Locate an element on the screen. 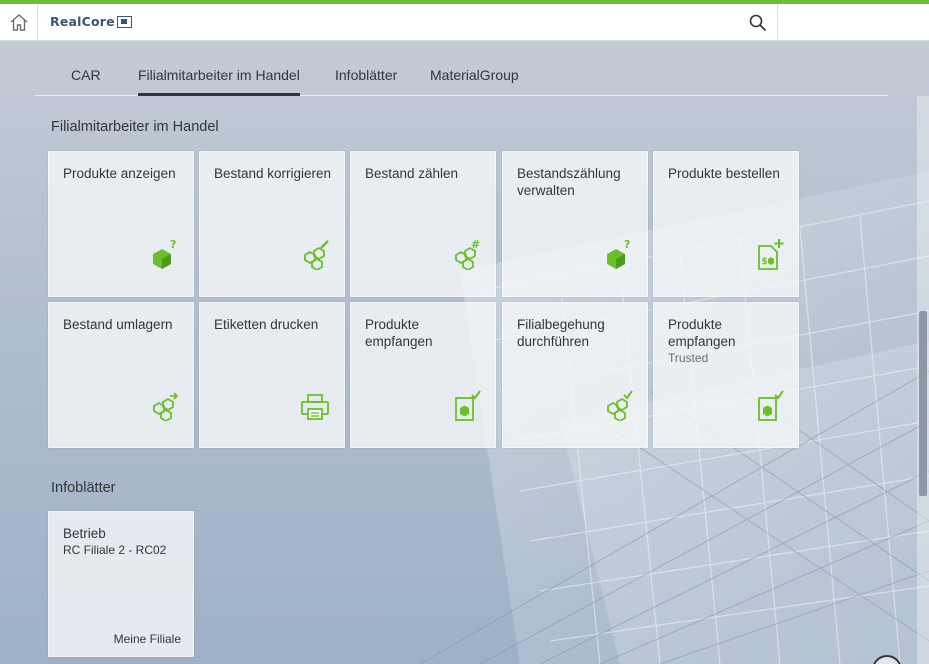 The width and height of the screenshot is (929, 664). tile-bestand-korrigieren: Bestand korrigieren is located at coordinates (272, 224).